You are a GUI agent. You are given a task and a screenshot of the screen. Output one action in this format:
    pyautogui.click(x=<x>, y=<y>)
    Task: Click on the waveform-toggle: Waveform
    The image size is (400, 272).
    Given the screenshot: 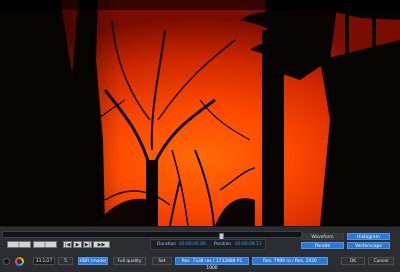 What is the action you would take?
    pyautogui.click(x=322, y=236)
    